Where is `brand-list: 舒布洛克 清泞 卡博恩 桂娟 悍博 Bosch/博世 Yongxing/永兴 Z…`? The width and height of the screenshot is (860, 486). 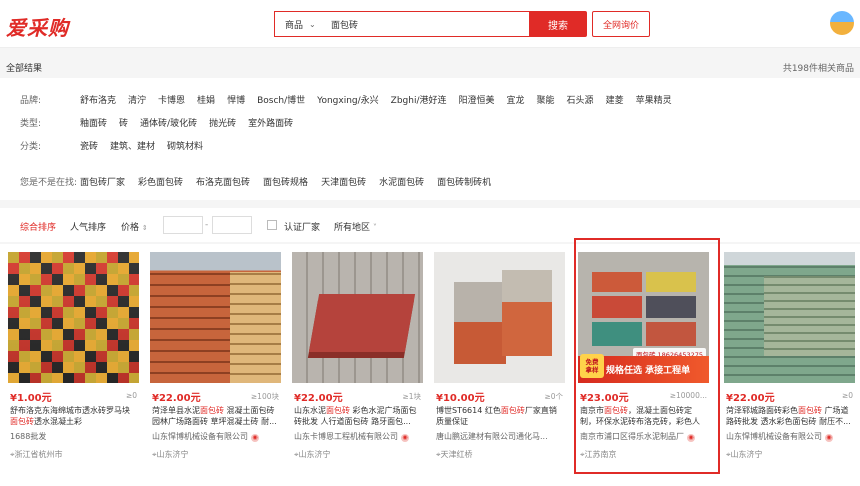
brand-list: 舒布洛克 清泞 卡博恩 桂娟 悍博 Bosch/博世 Yongxing/永兴 Z… is located at coordinates (376, 99).